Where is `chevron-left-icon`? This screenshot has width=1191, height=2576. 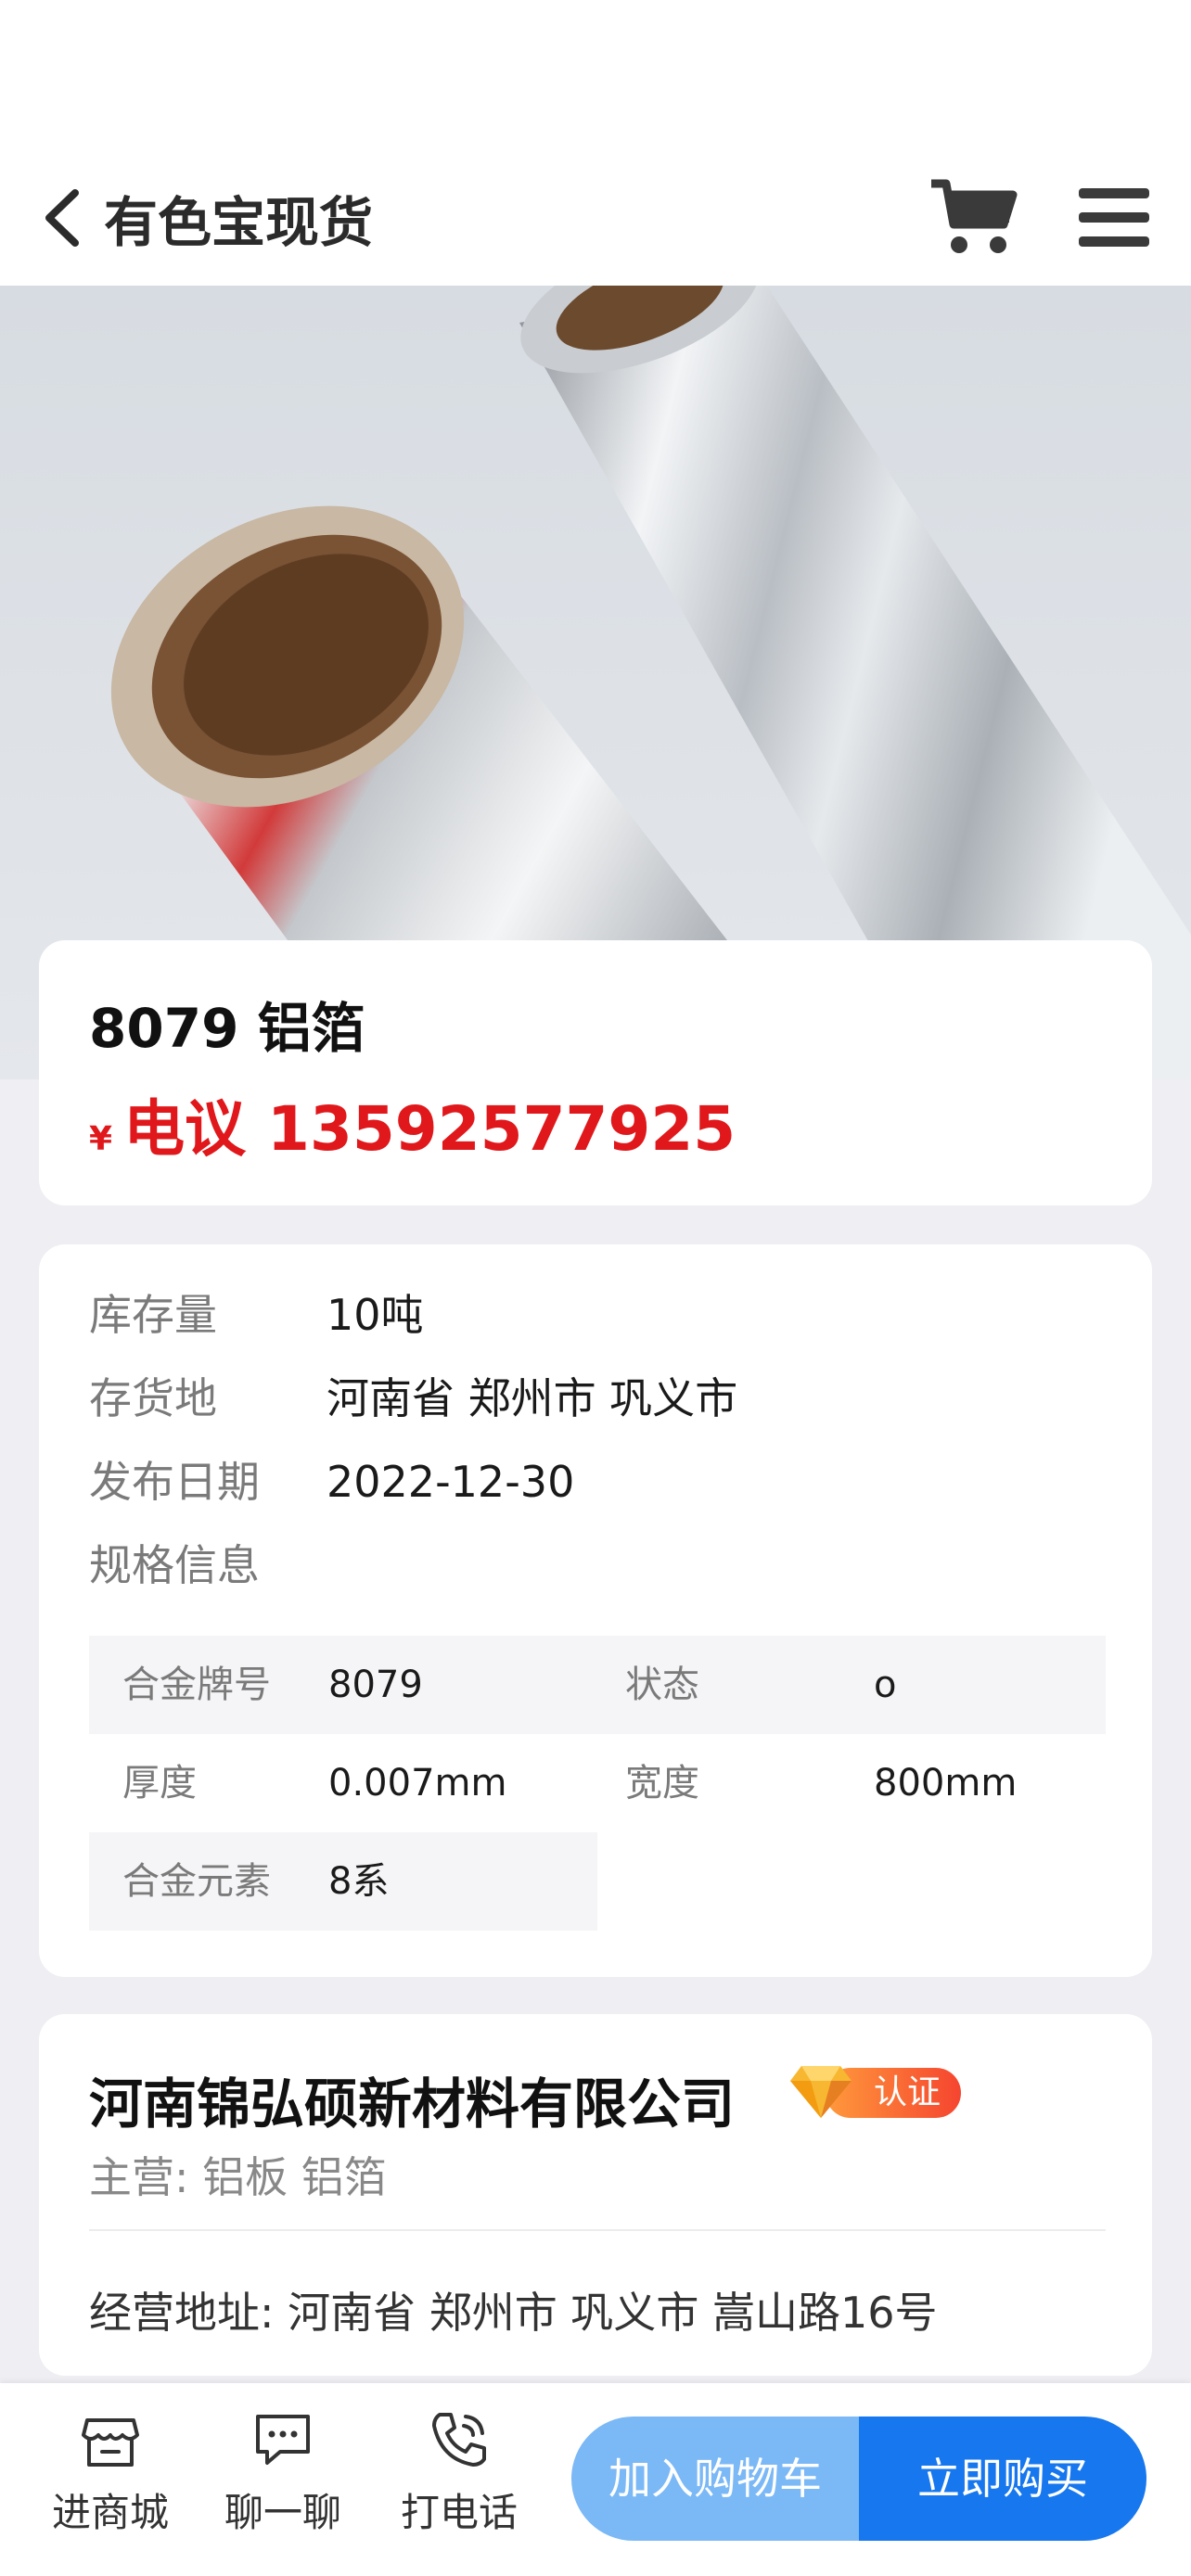
chevron-left-icon is located at coordinates (62, 218).